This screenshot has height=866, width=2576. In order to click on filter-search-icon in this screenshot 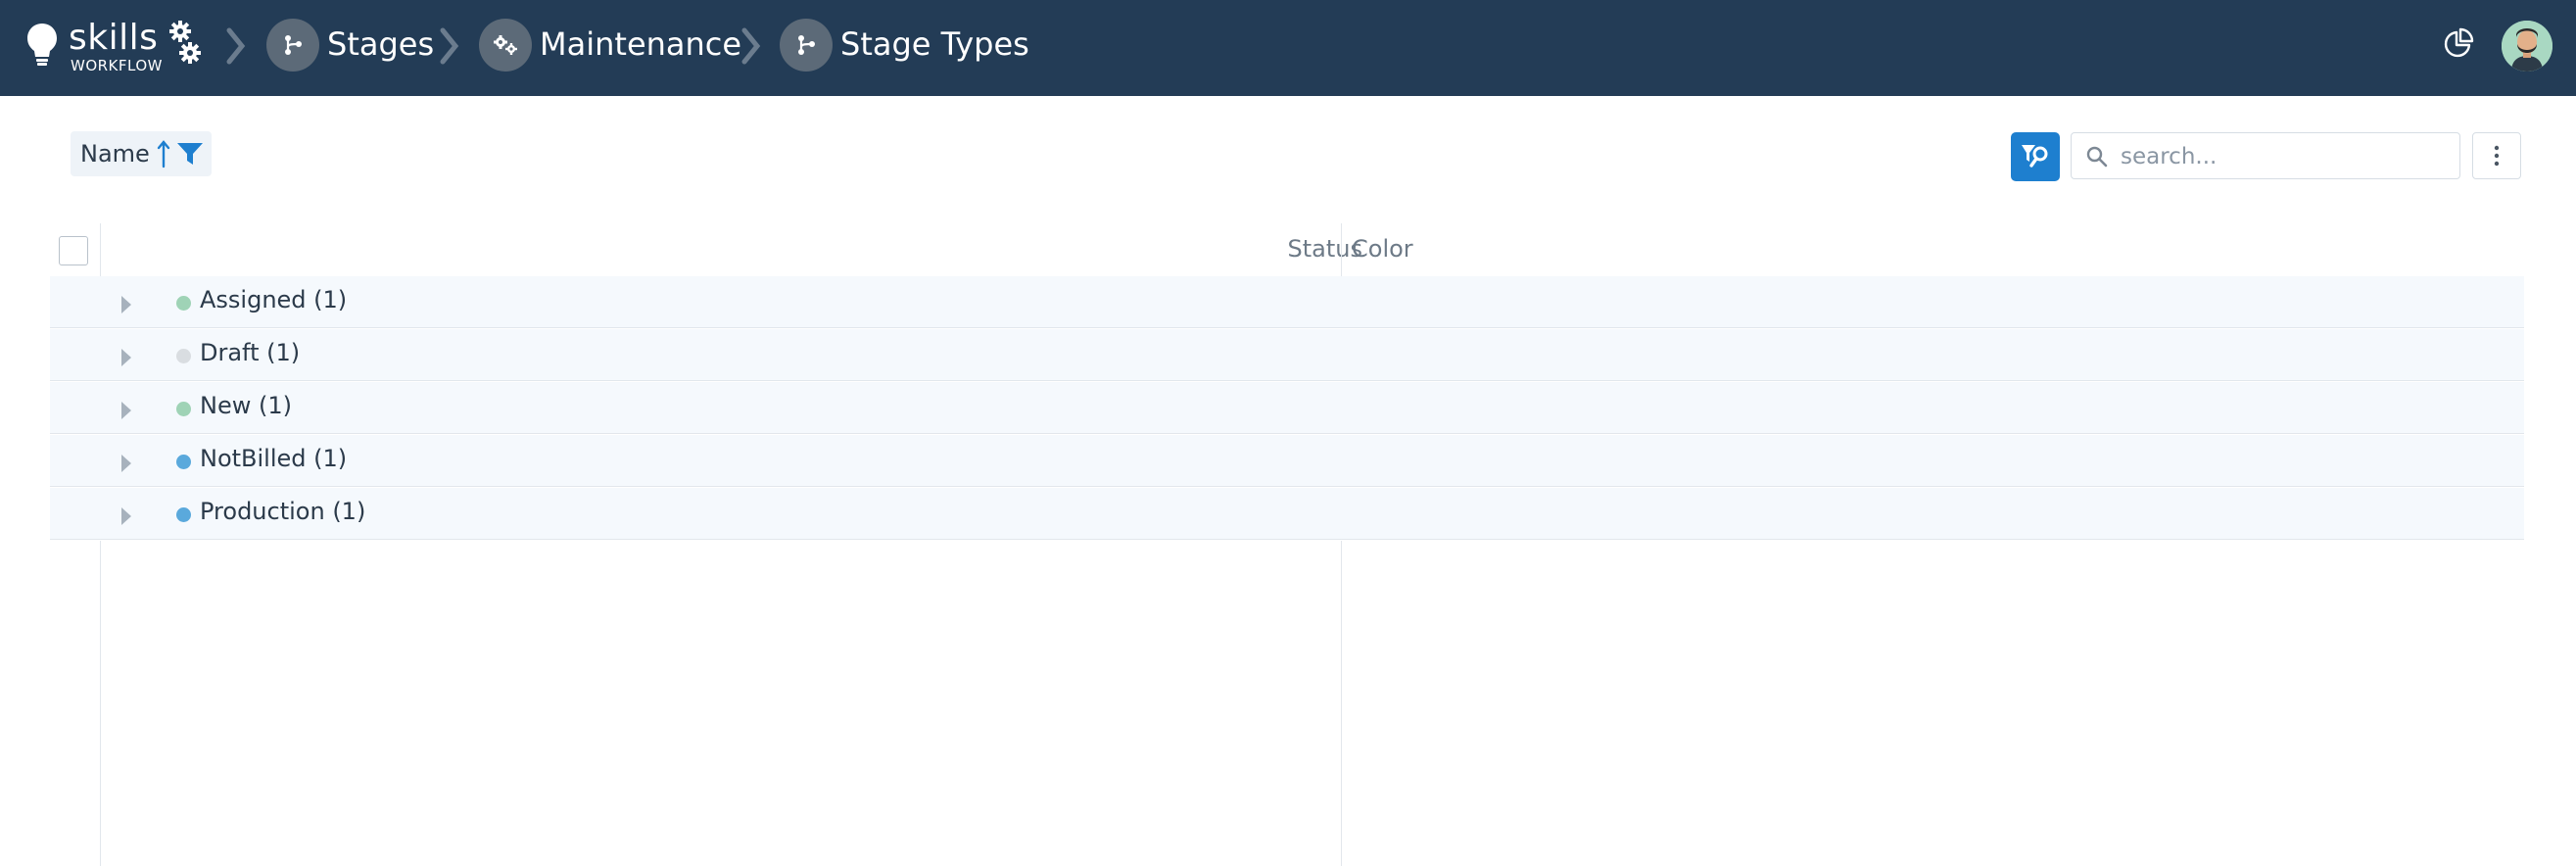, I will do `click(2035, 156)`.